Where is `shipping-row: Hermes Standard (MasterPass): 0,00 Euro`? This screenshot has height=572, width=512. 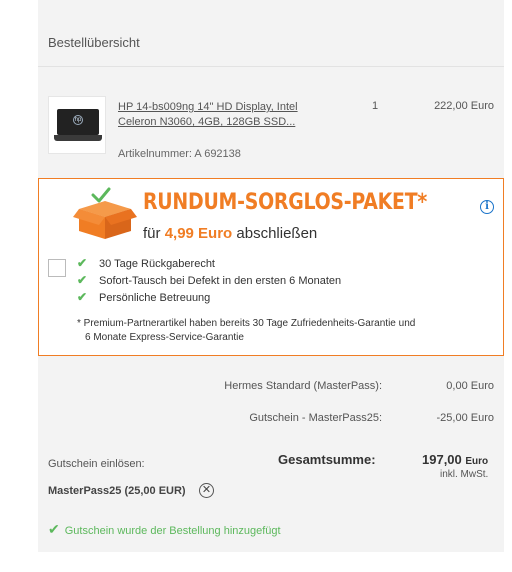
shipping-row: Hermes Standard (MasterPass): 0,00 Euro is located at coordinates (271, 388).